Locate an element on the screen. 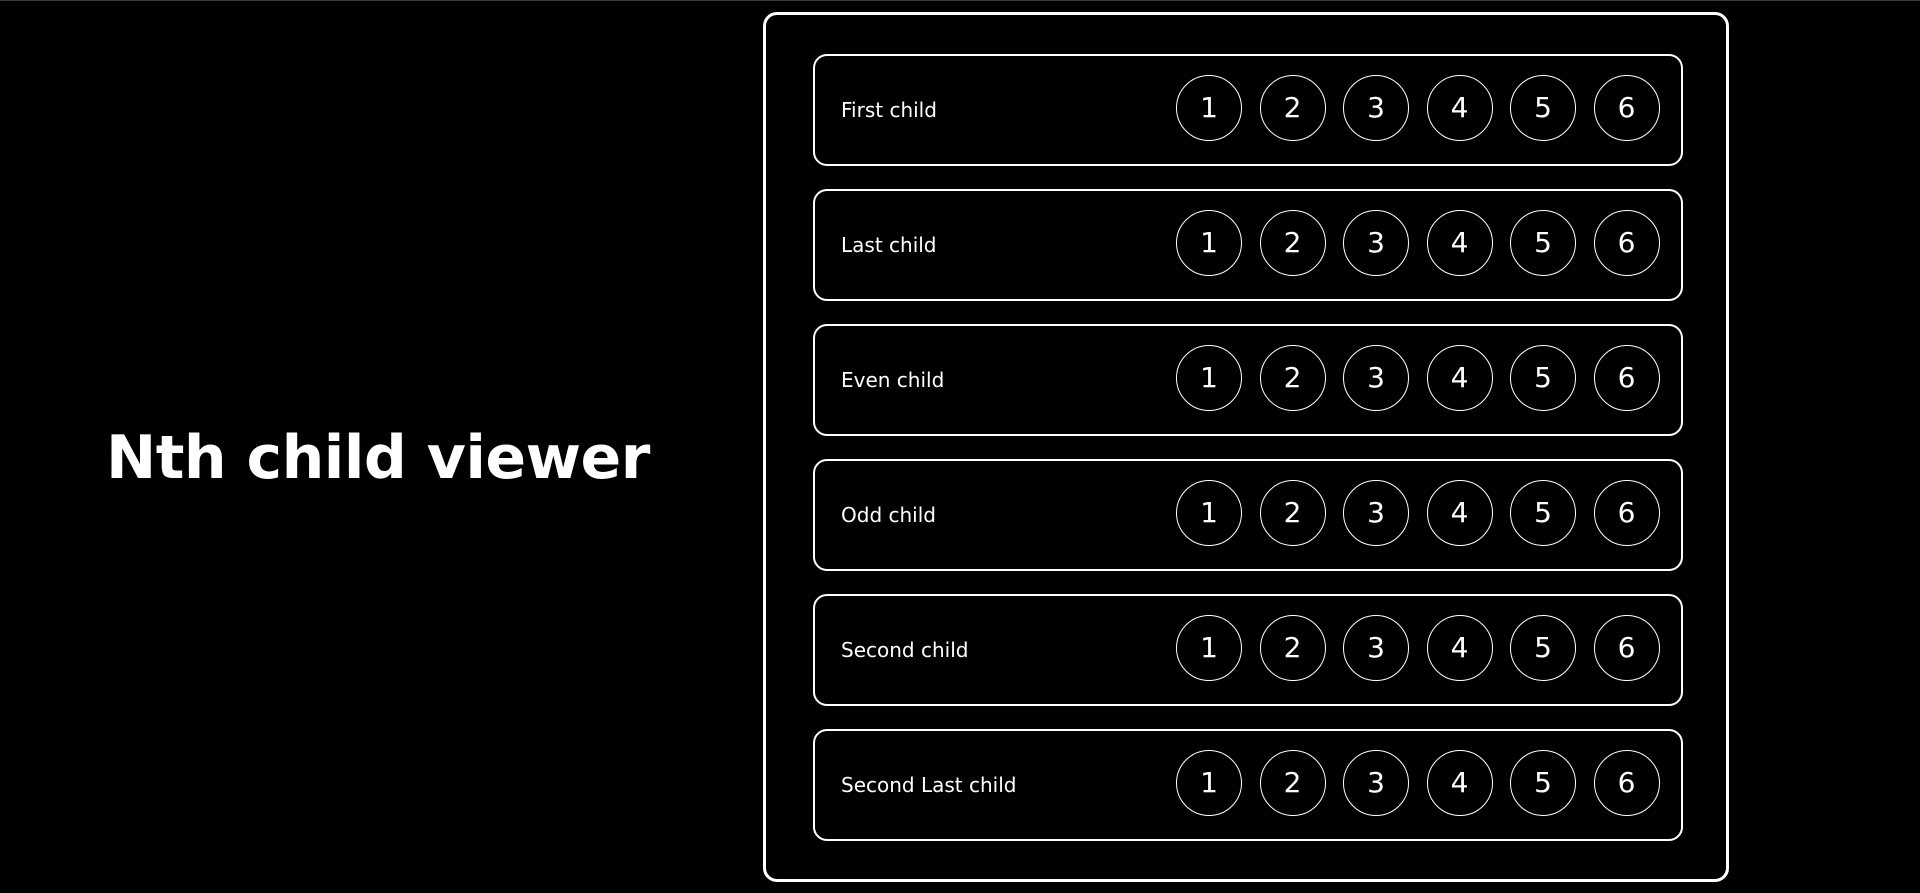  row-label: Second Last child is located at coordinates (929, 785).